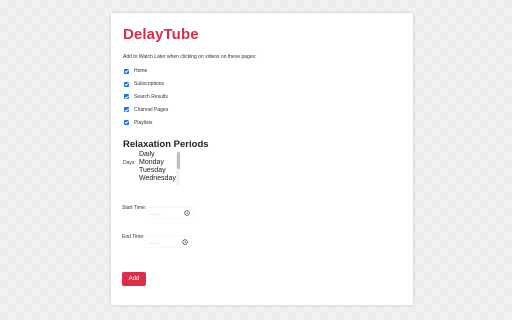 This screenshot has width=512, height=320. I want to click on day-option-monday: Monday, so click(158, 163).